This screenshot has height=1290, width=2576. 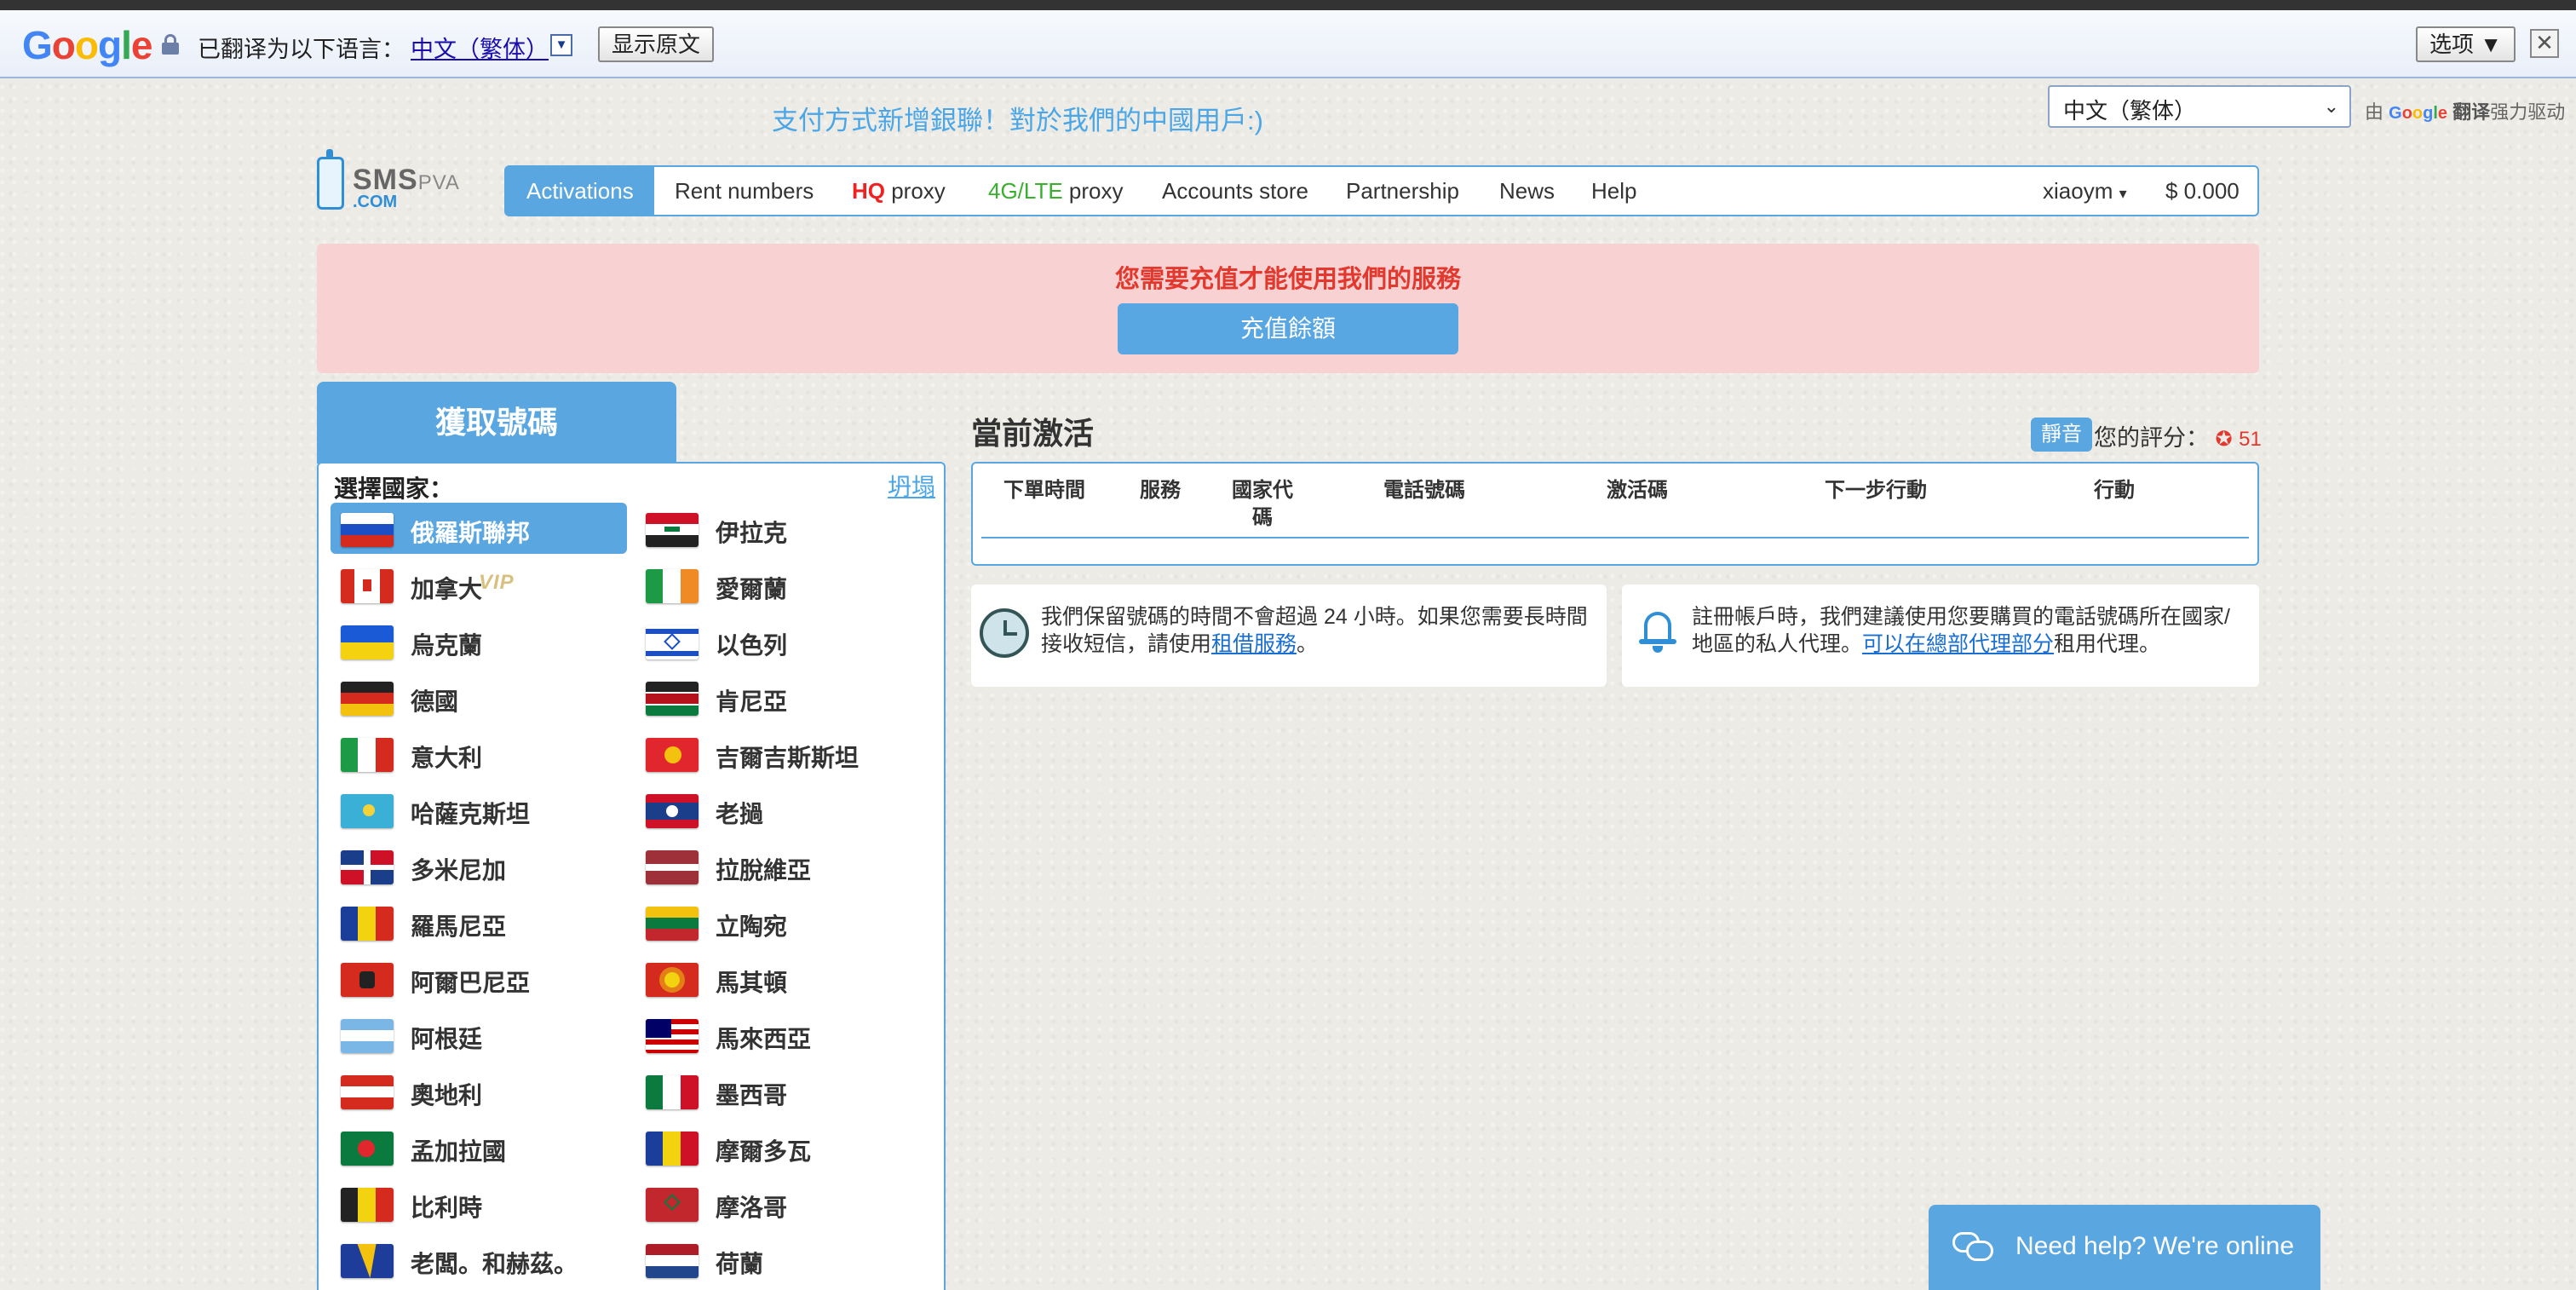 What do you see at coordinates (673, 530) in the screenshot?
I see `iraq-flag-icon` at bounding box center [673, 530].